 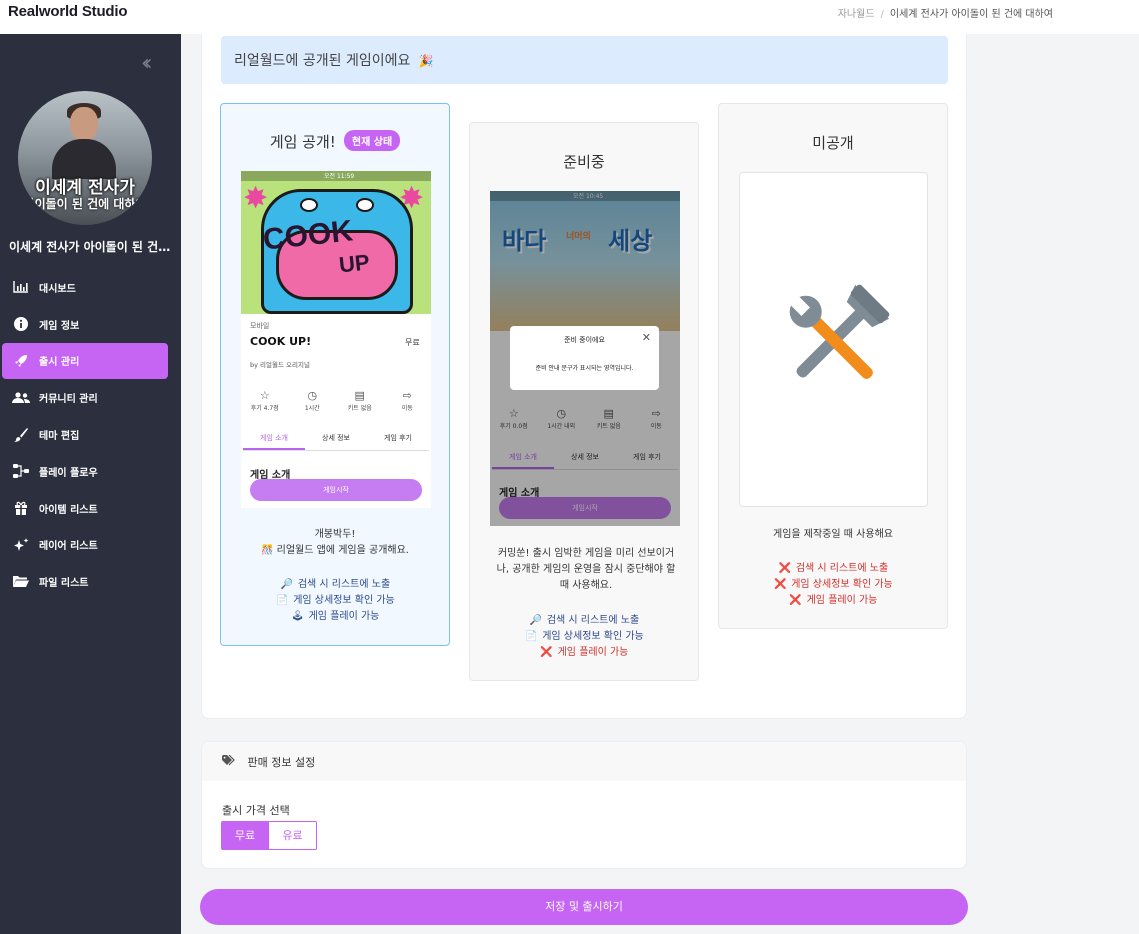 What do you see at coordinates (336, 490) in the screenshot?
I see `preview-start-button: 게임시작` at bounding box center [336, 490].